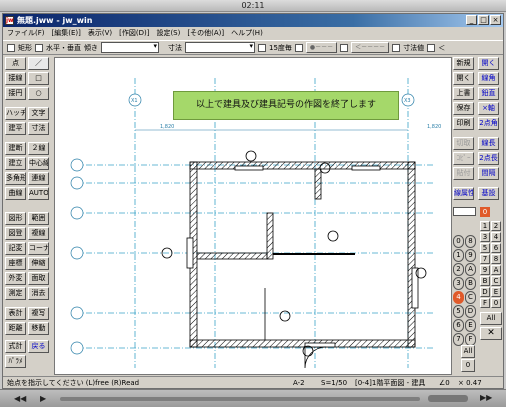 The width and height of the screenshot is (506, 407). Describe the element at coordinates (488, 93) in the screenshot. I see `tool-vertical: 鉛直` at that location.